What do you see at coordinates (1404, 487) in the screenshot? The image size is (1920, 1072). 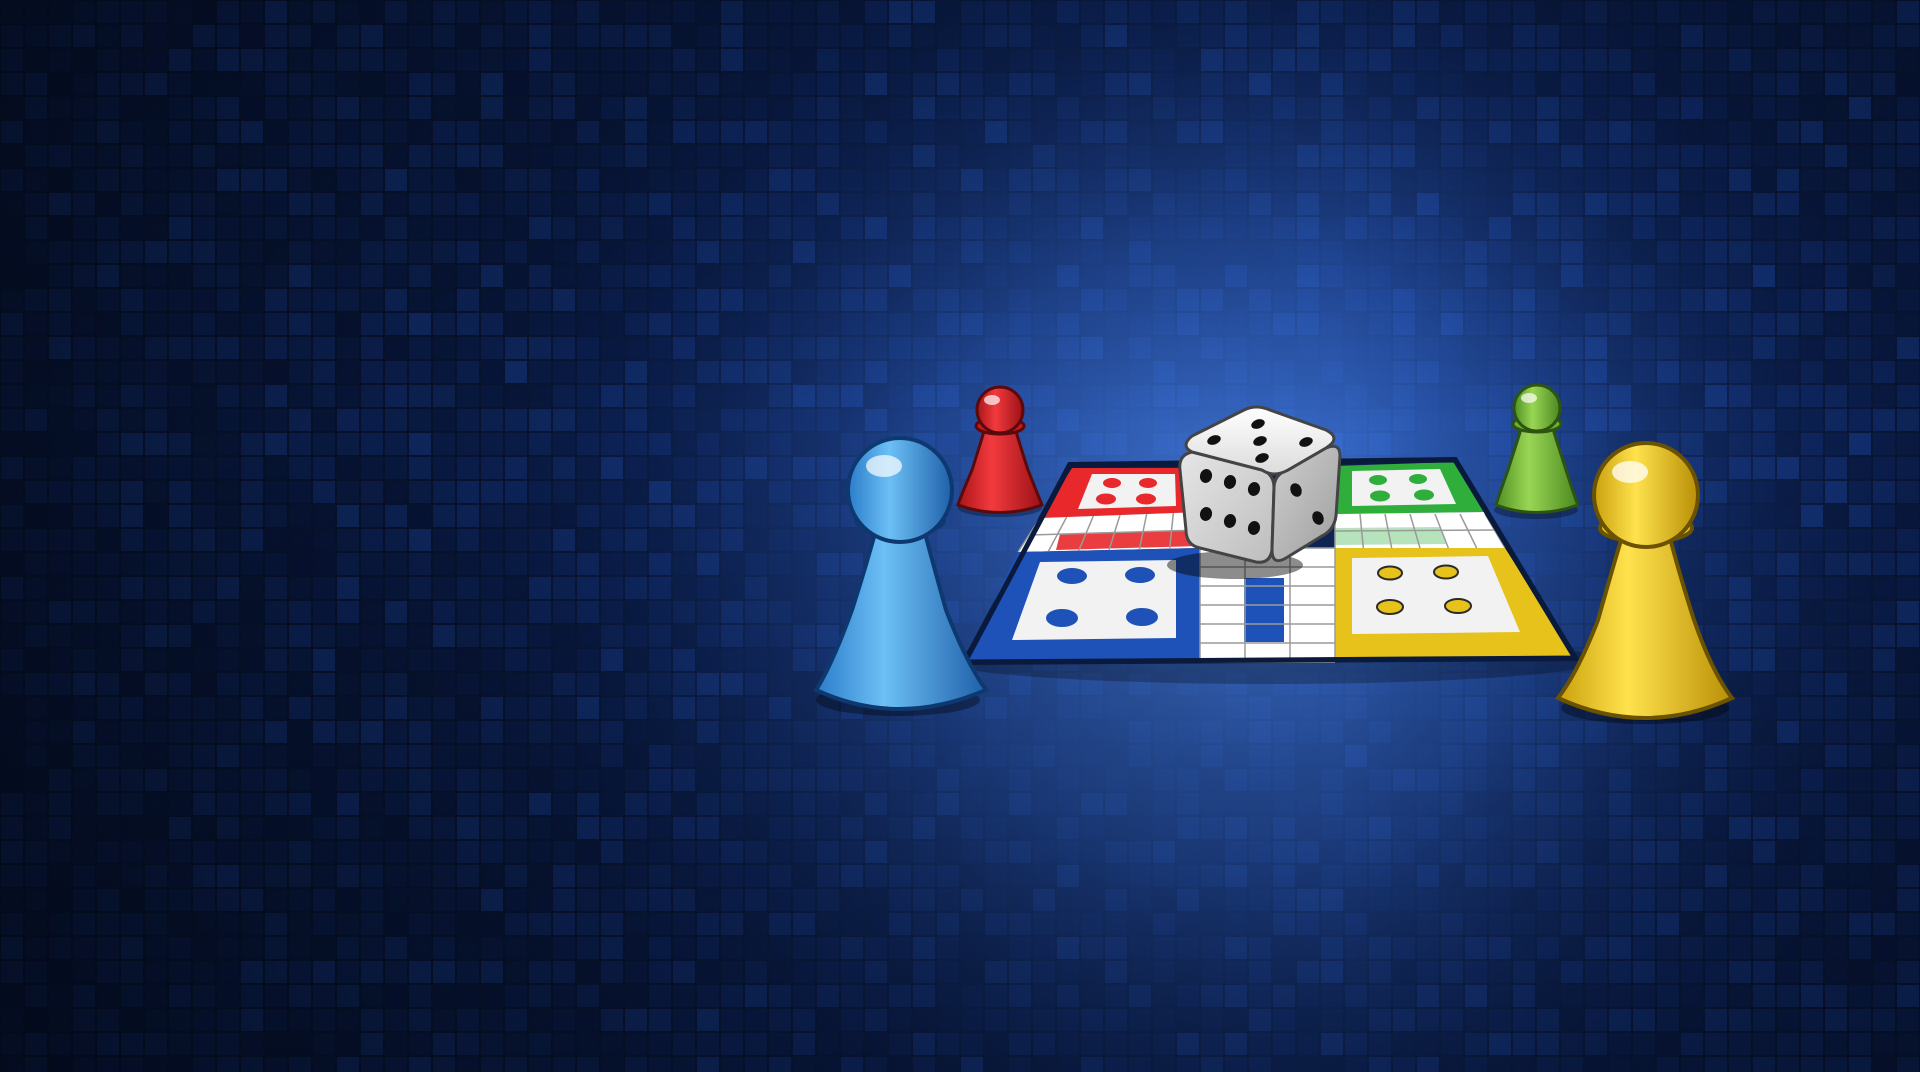 I see `board-home-green` at bounding box center [1404, 487].